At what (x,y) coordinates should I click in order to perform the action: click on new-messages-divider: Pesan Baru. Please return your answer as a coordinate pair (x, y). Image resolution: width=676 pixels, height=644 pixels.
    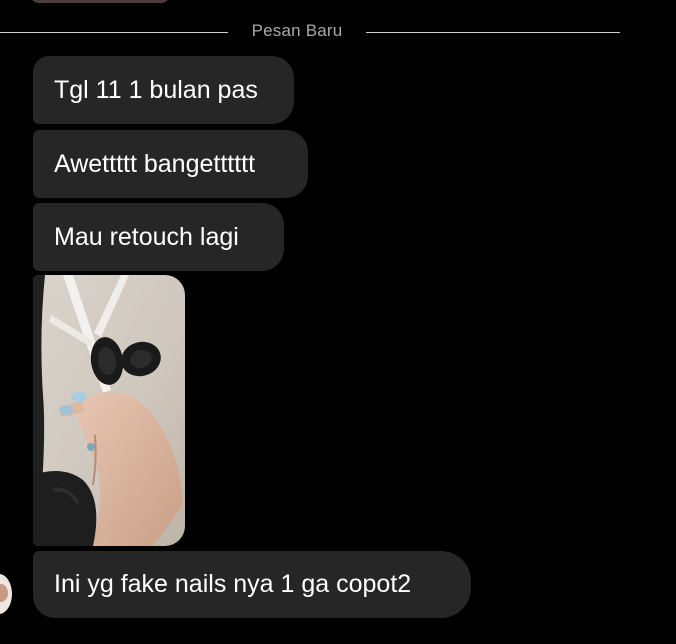
    Looking at the image, I should click on (310, 32).